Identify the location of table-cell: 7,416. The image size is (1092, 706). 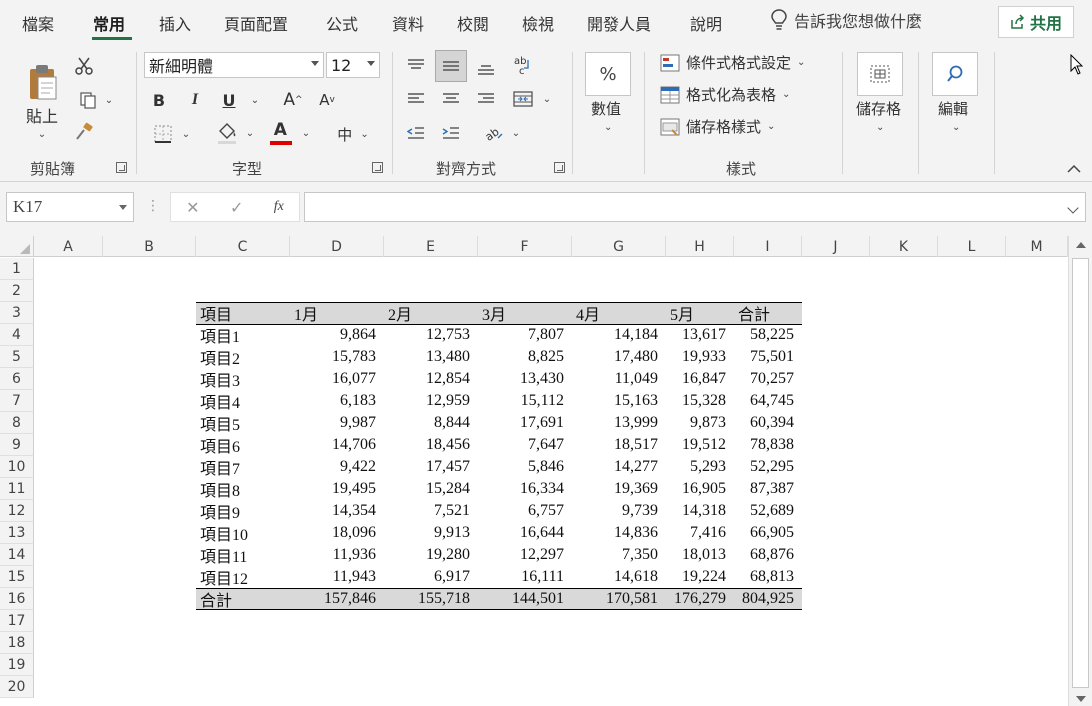
(700, 533).